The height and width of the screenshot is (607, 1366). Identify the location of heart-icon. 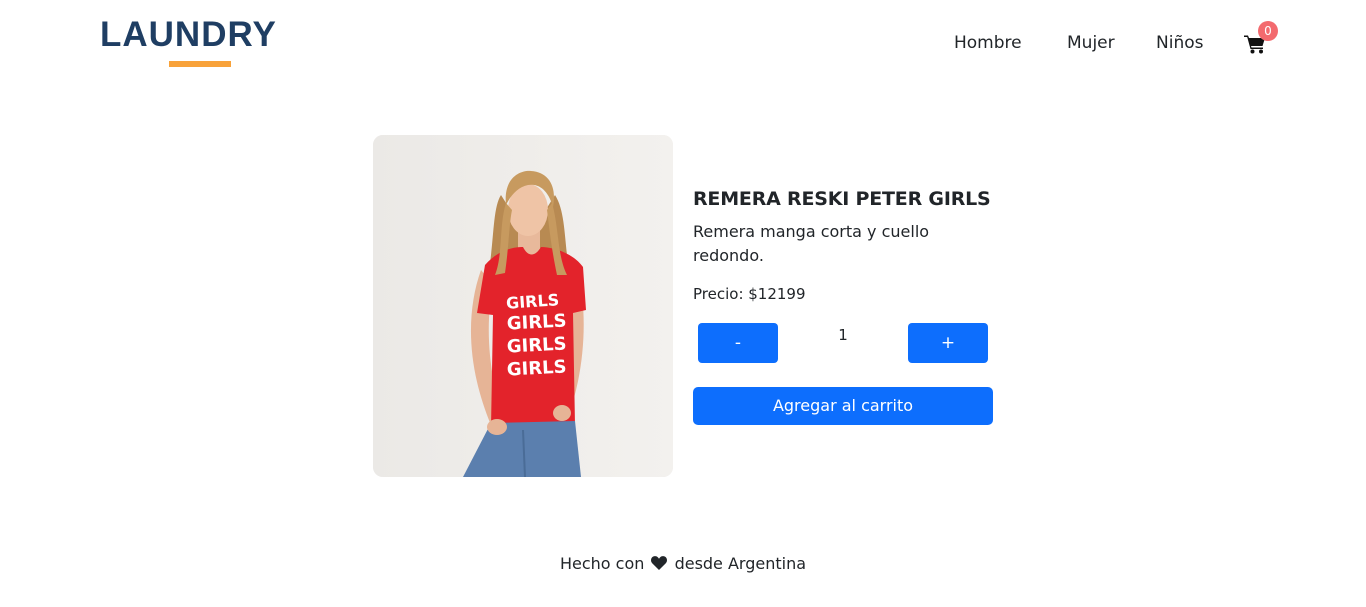
(659, 562).